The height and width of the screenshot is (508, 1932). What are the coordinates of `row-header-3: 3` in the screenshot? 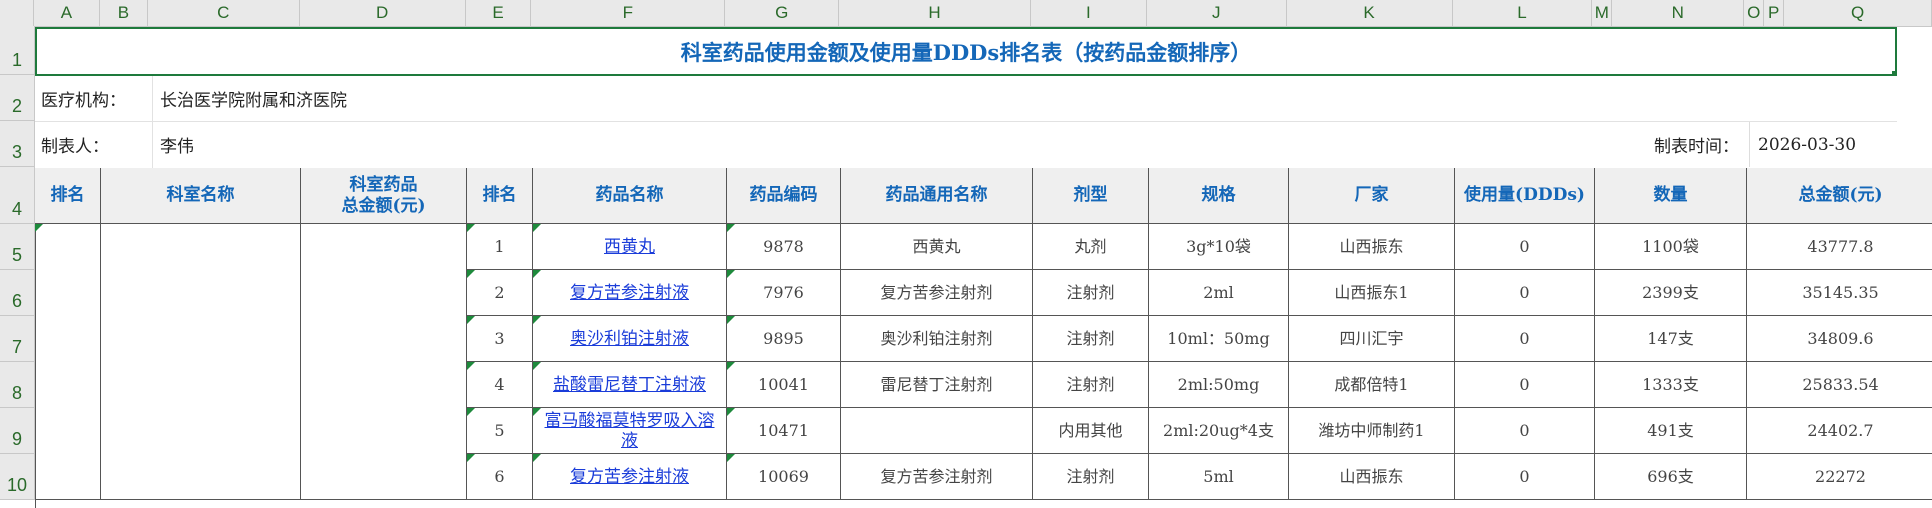 It's located at (17, 144).